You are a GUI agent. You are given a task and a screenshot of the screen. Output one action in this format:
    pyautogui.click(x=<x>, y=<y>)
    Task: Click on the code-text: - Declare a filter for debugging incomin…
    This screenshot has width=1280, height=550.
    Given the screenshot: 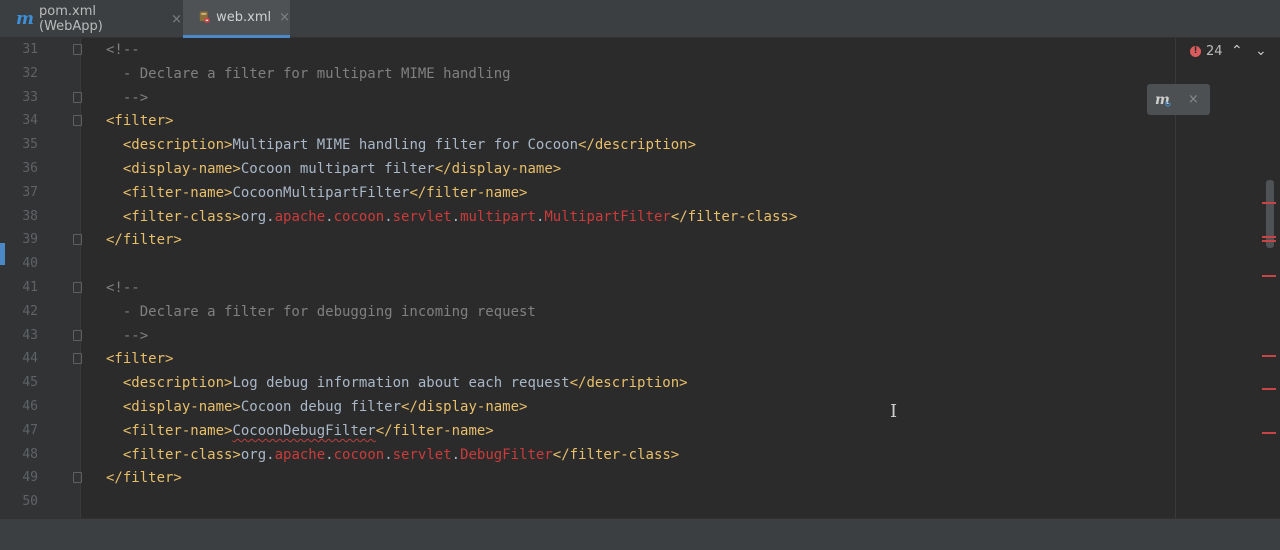 What is the action you would take?
    pyautogui.click(x=321, y=312)
    